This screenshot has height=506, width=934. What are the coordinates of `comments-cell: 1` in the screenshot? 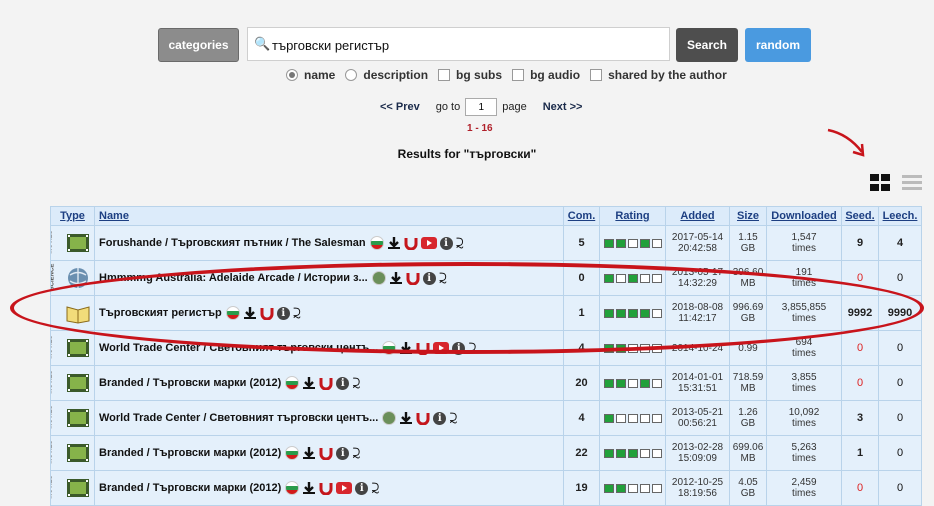 It's located at (581, 313).